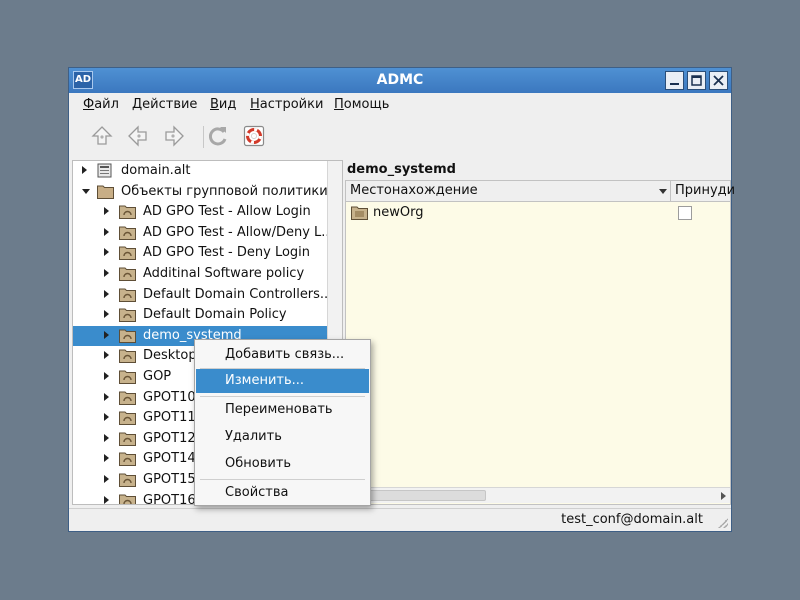 The height and width of the screenshot is (600, 800). Describe the element at coordinates (169, 498) in the screenshot. I see `tree-item-label: GPOT16` at that location.